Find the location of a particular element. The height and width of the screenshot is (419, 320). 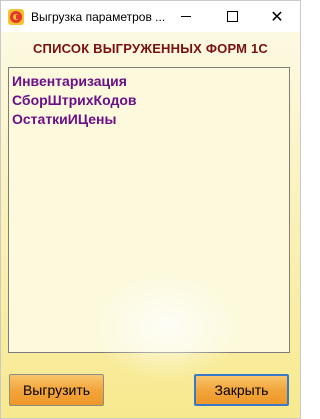

minimize-icon is located at coordinates (186, 16).